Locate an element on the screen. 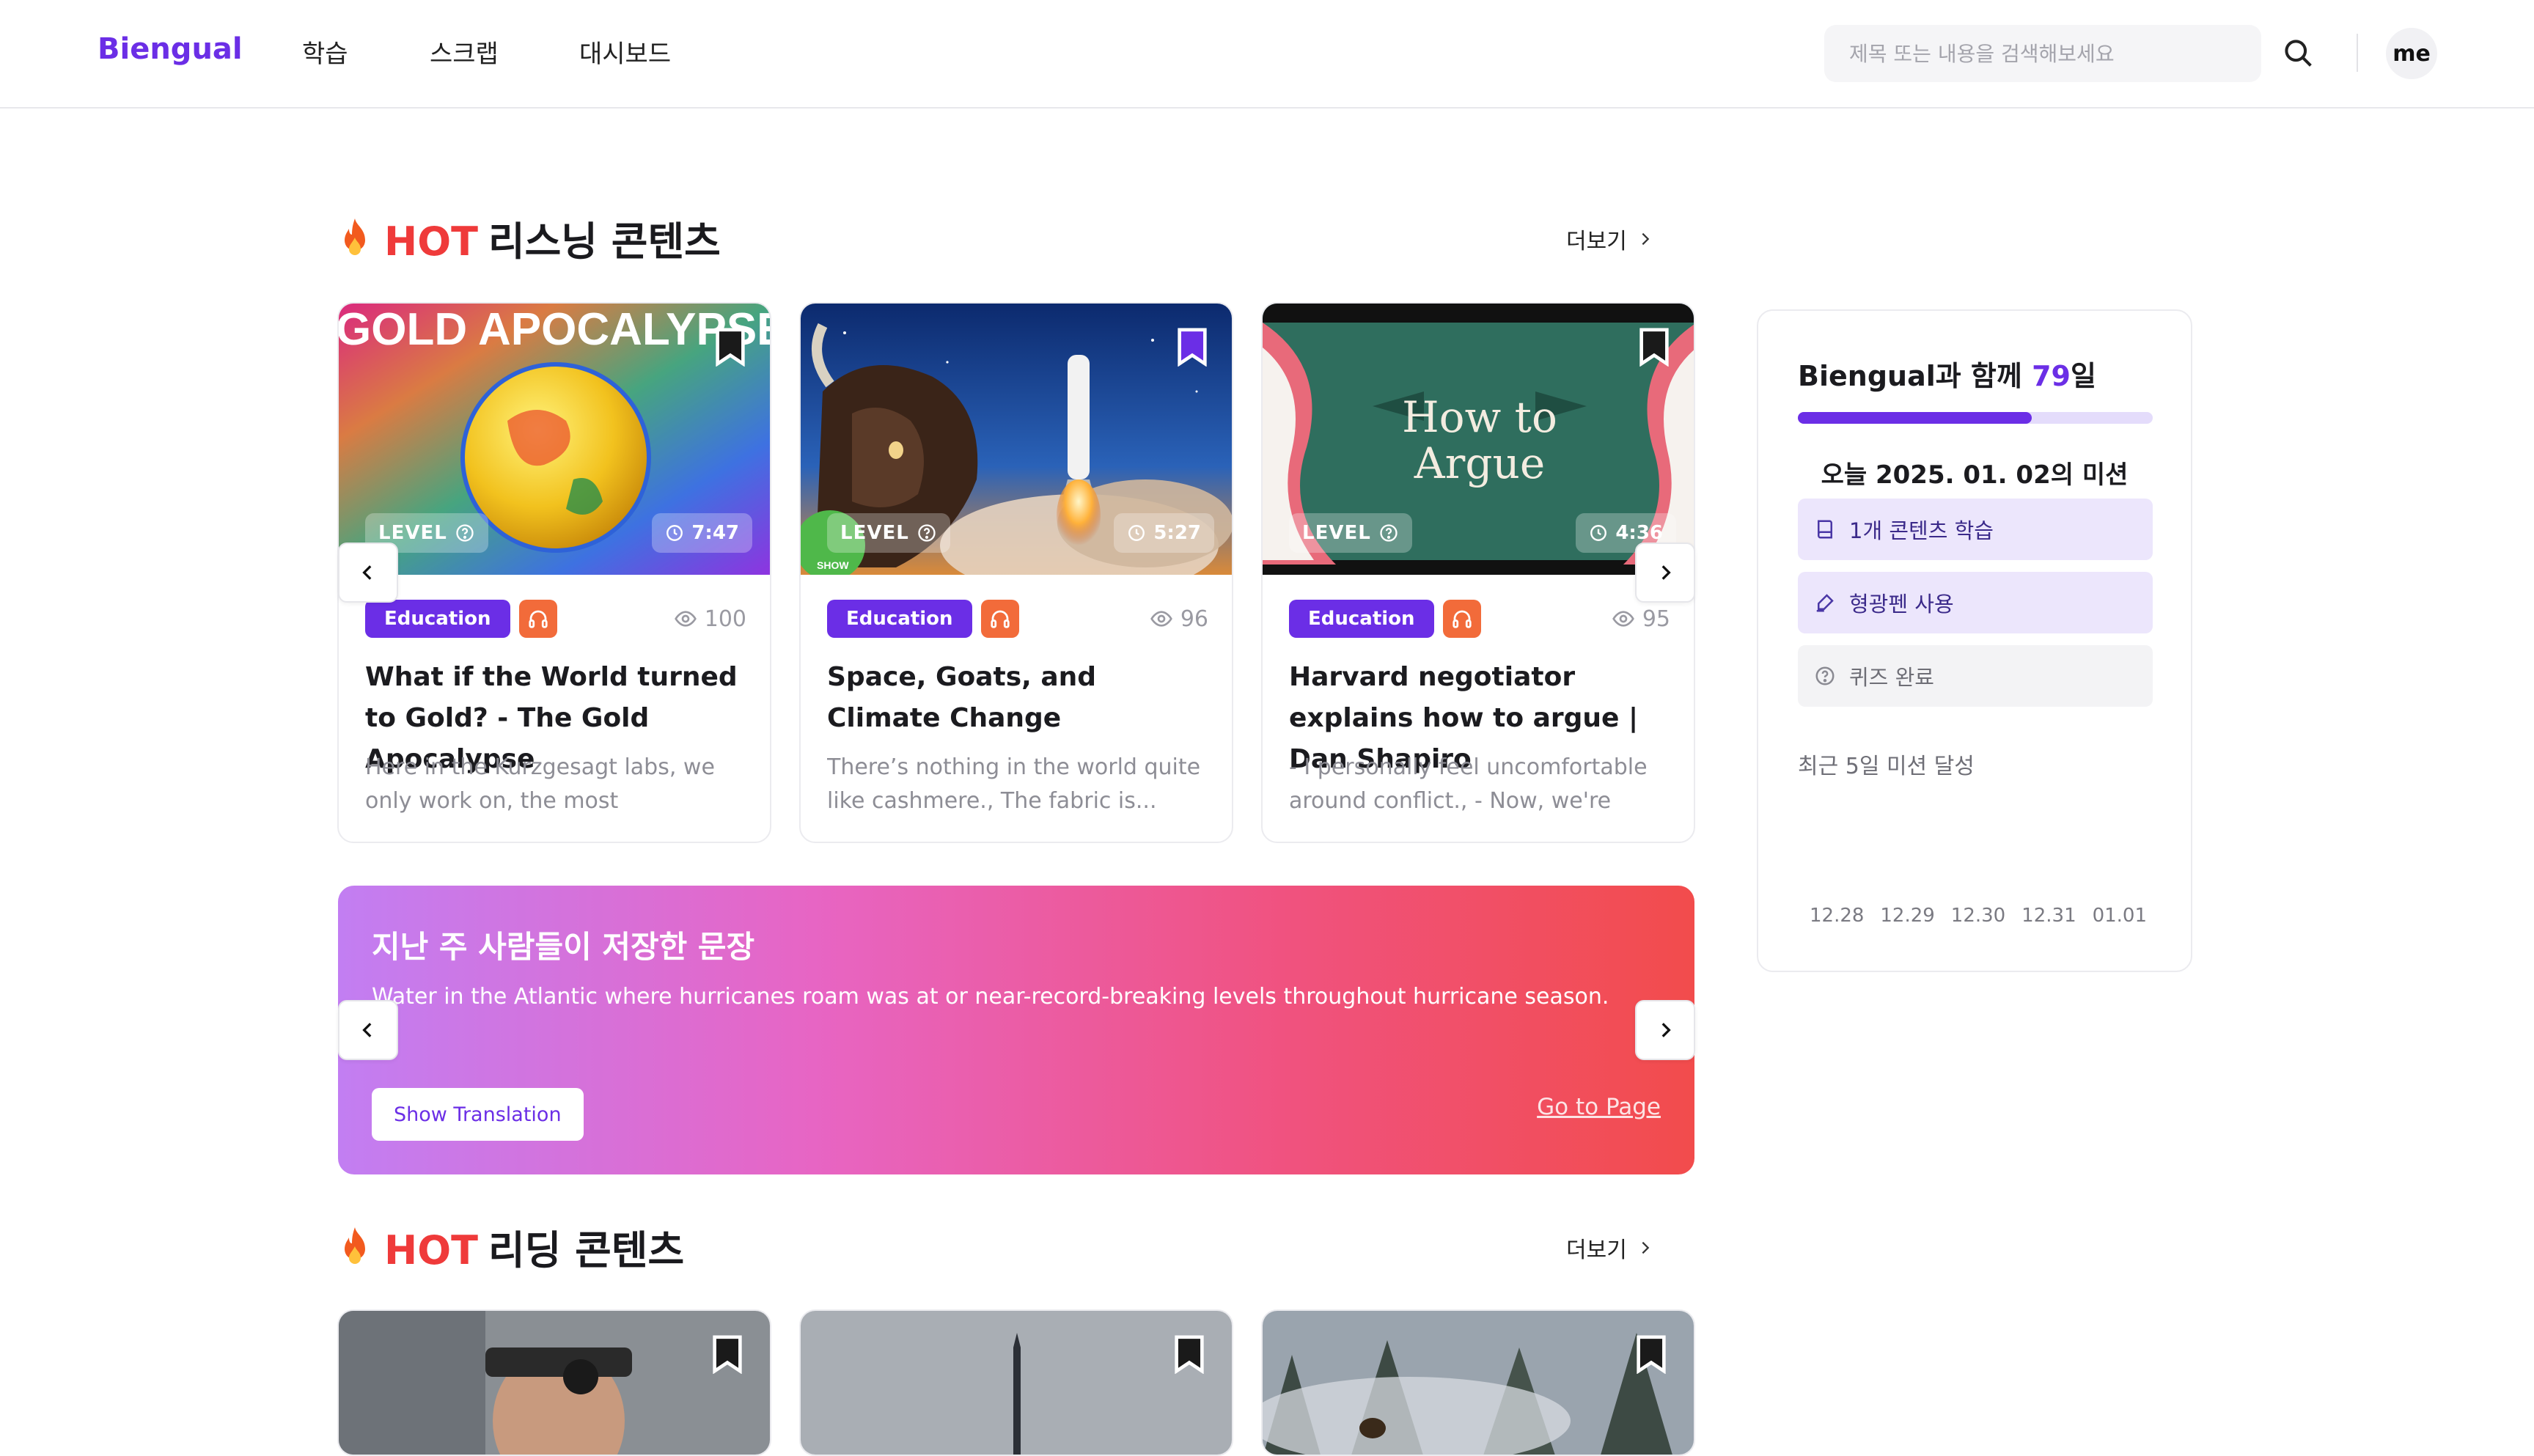 The image size is (2534, 1456). banner-next-button is located at coordinates (1665, 1030).